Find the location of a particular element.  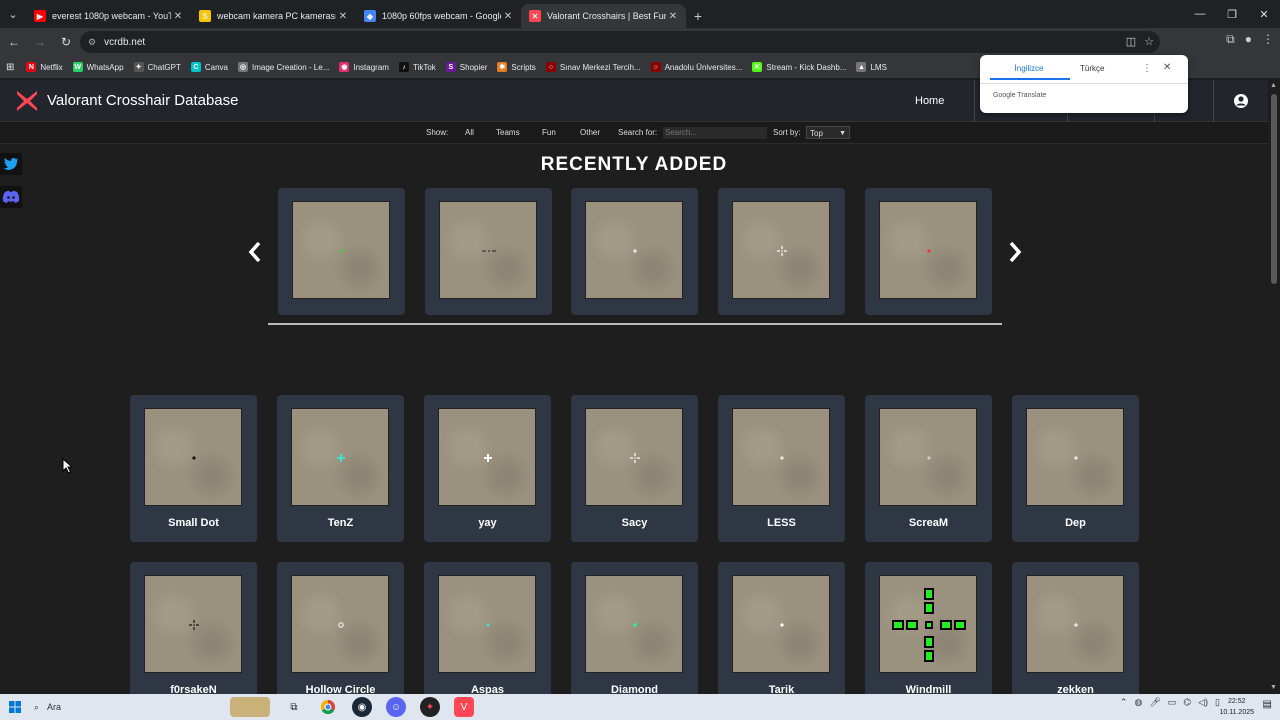

search-highlight-image-icon is located at coordinates (250, 707).